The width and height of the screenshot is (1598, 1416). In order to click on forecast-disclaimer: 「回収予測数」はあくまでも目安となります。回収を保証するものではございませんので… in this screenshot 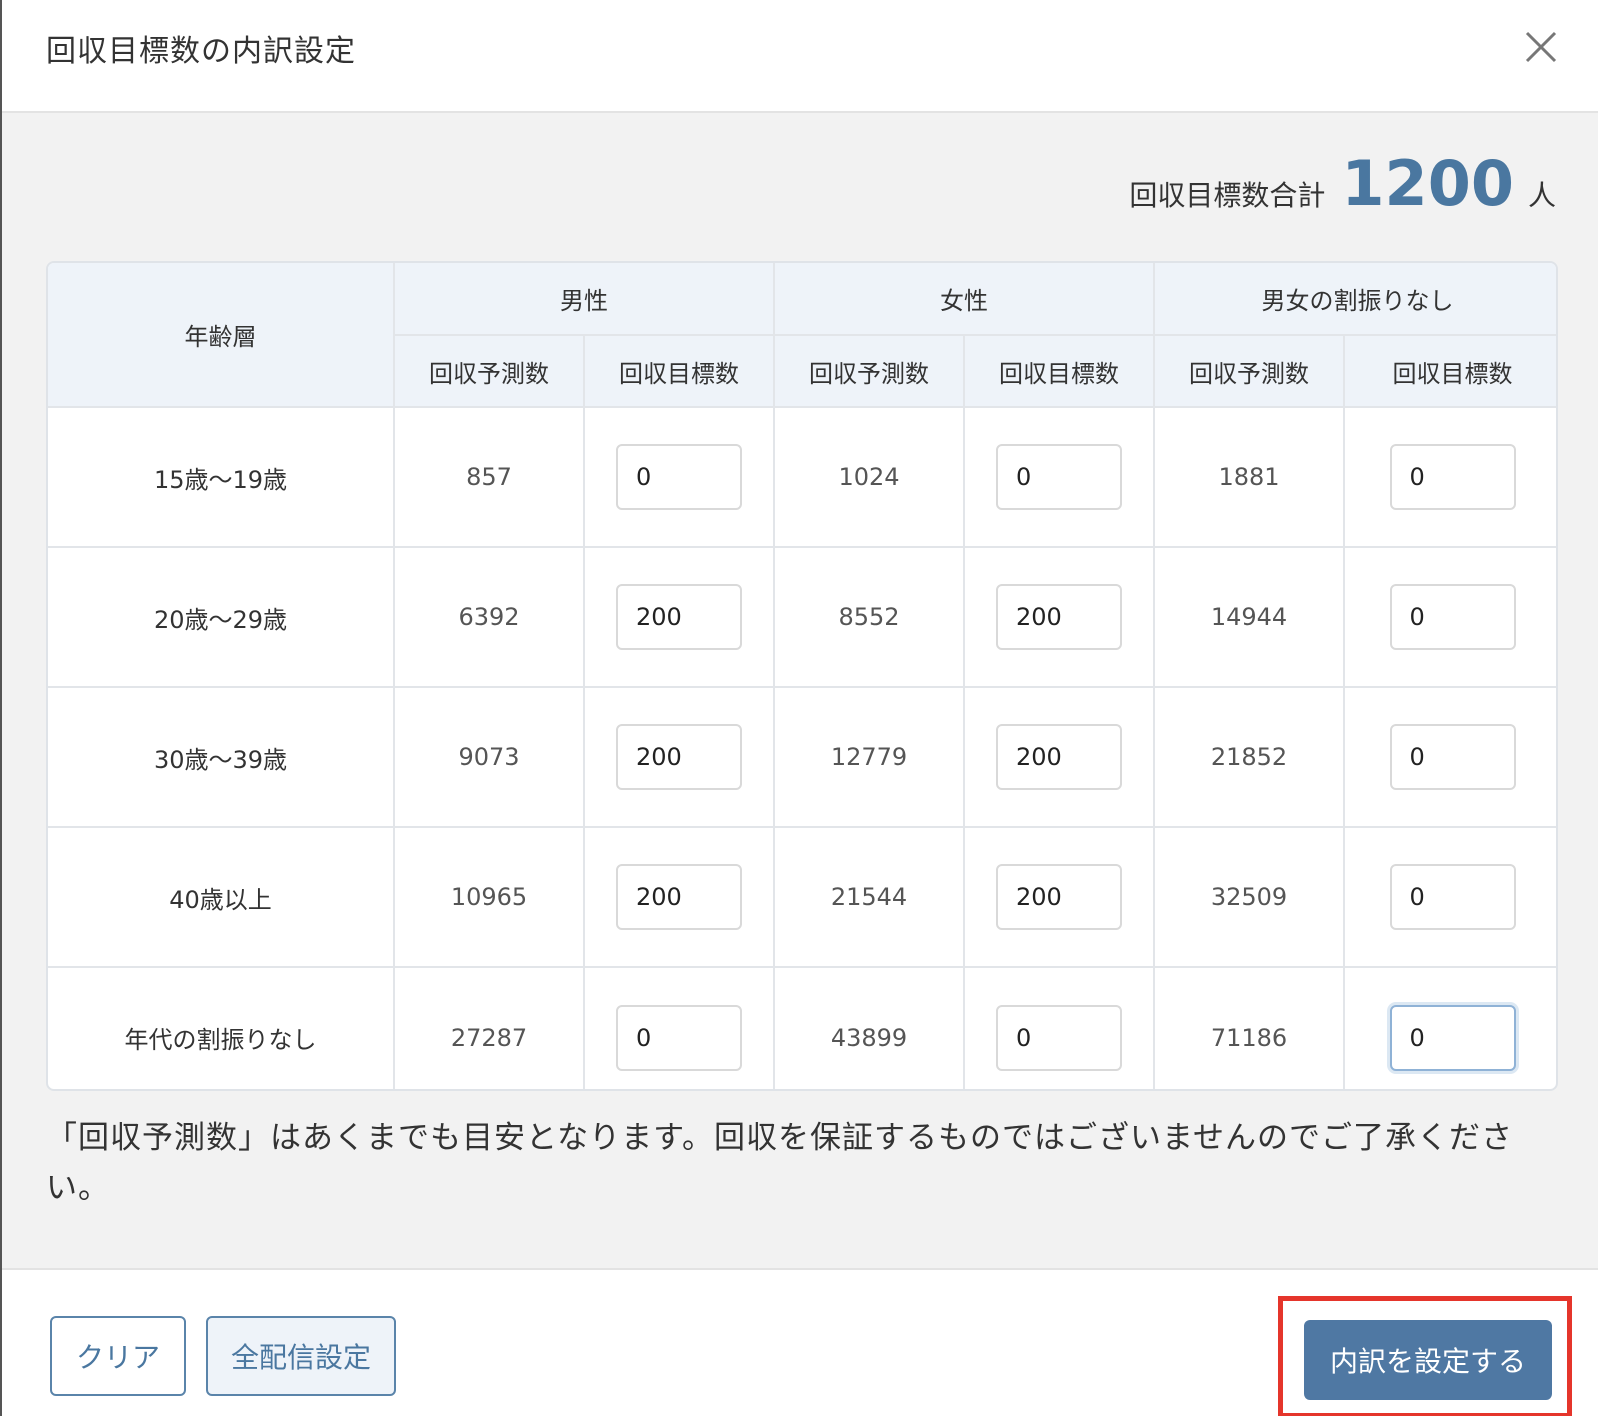, I will do `click(780, 1163)`.